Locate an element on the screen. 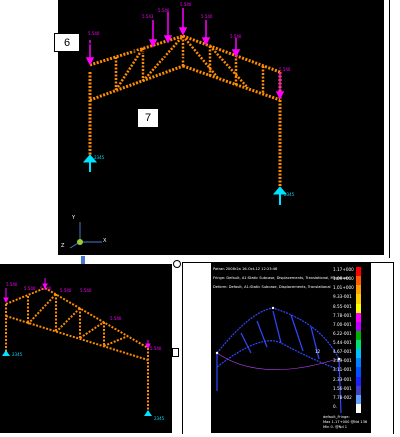 Image resolution: width=400 pixels, height=437 pixels. legend-value: 2.33-001 is located at coordinates (342, 379).